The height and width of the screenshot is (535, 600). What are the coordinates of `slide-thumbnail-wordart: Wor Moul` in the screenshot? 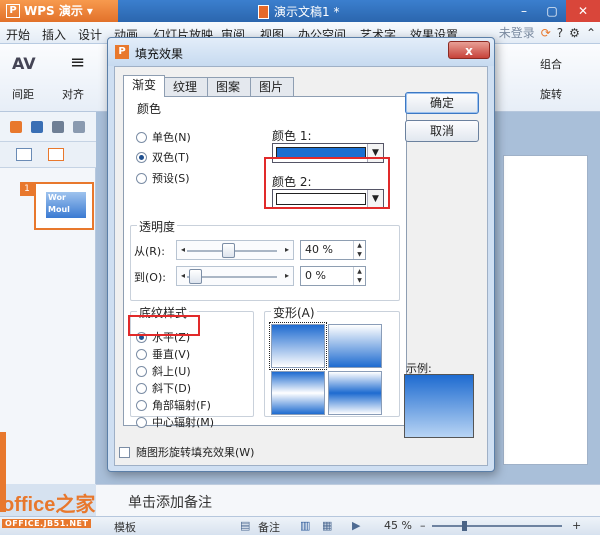 It's located at (66, 205).